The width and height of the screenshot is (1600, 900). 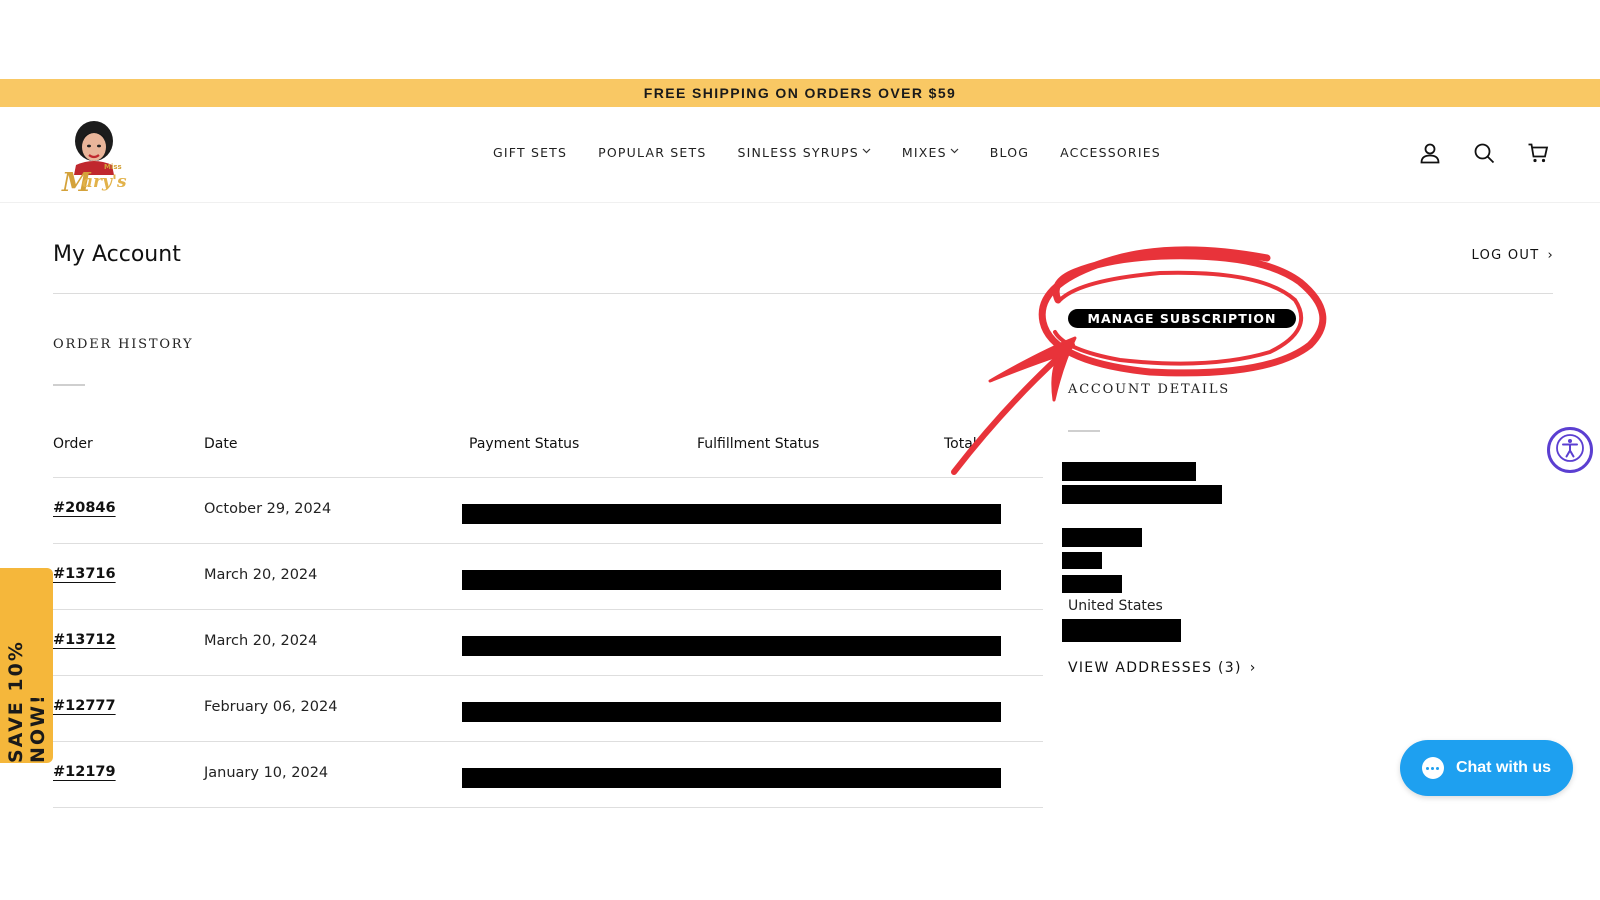 I want to click on order-history-heading: ORDER HISTORY, so click(x=123, y=344).